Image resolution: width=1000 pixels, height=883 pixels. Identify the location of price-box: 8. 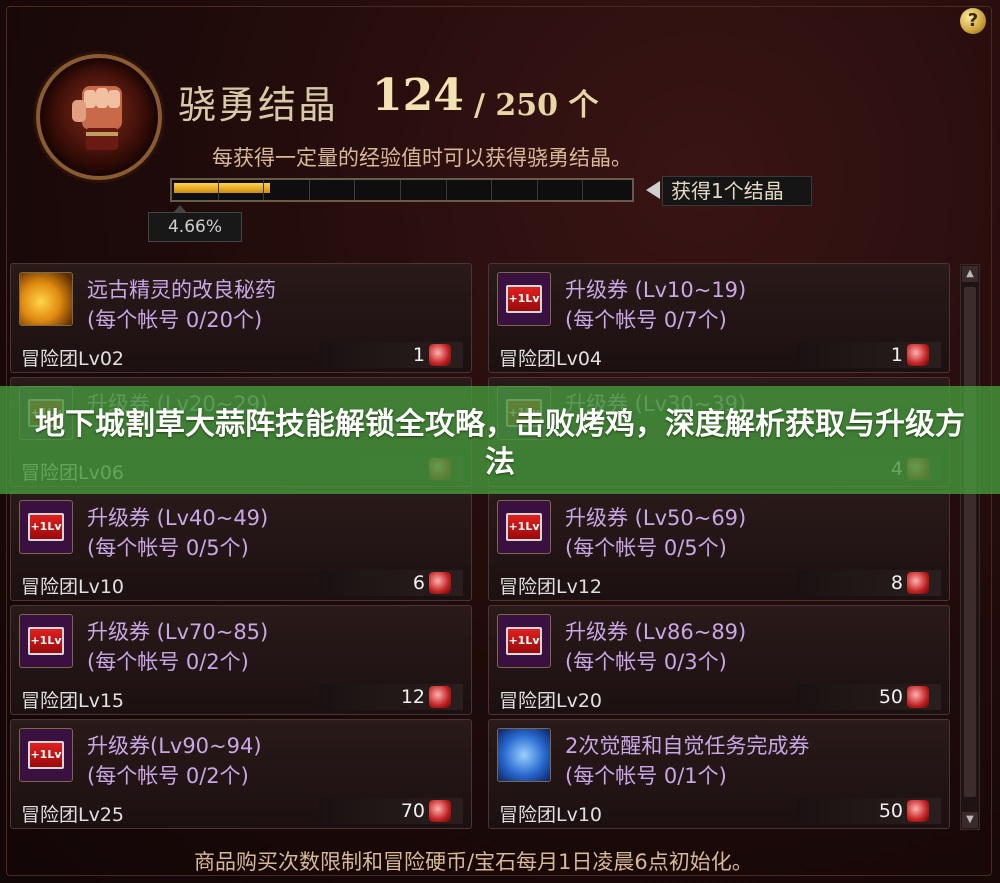
(869, 583).